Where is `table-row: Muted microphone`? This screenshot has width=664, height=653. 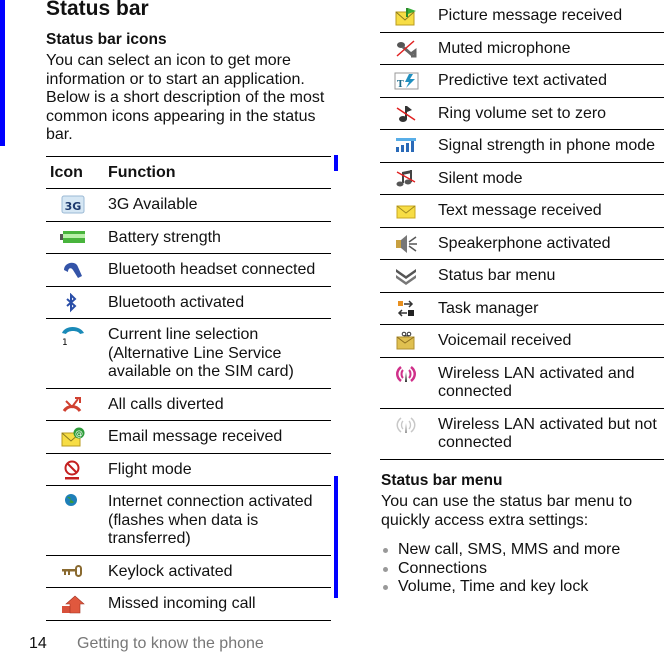
table-row: Muted microphone is located at coordinates (522, 48).